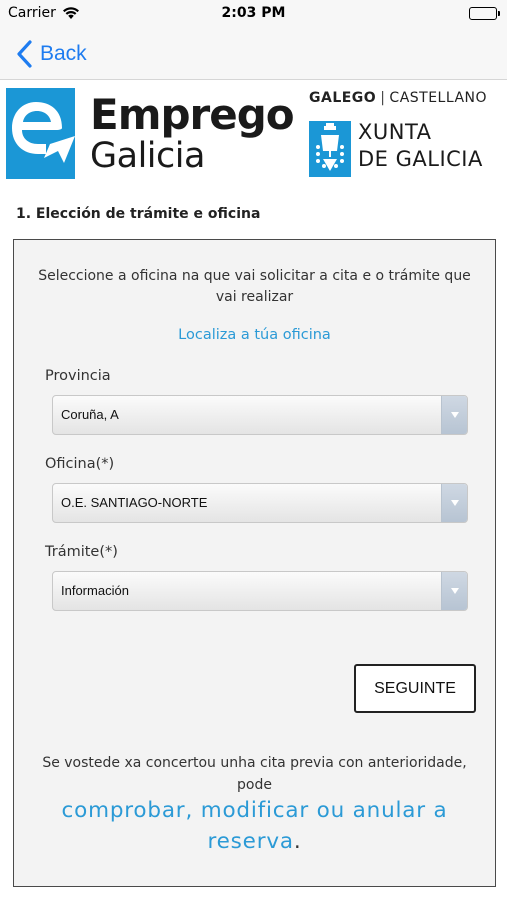 Image resolution: width=507 pixels, height=900 pixels. What do you see at coordinates (253, 54) in the screenshot?
I see `navigation-bar: Back` at bounding box center [253, 54].